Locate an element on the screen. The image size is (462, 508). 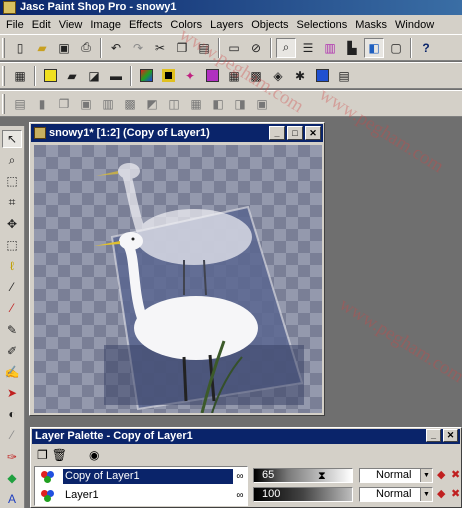
new-file-icon: ▯ is located at coordinates (20, 48).